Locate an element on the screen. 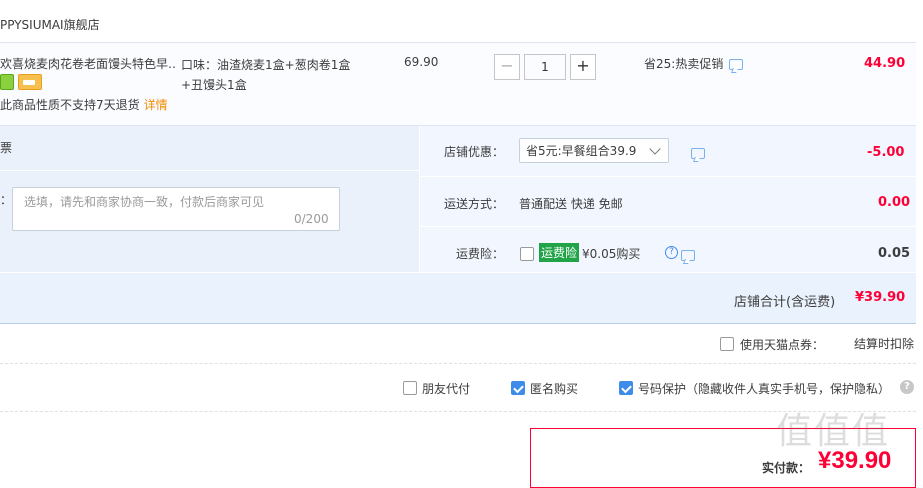 The width and height of the screenshot is (923, 488). return-policy-note: 此商品性质不支持7天退货 详情 is located at coordinates (84, 104).